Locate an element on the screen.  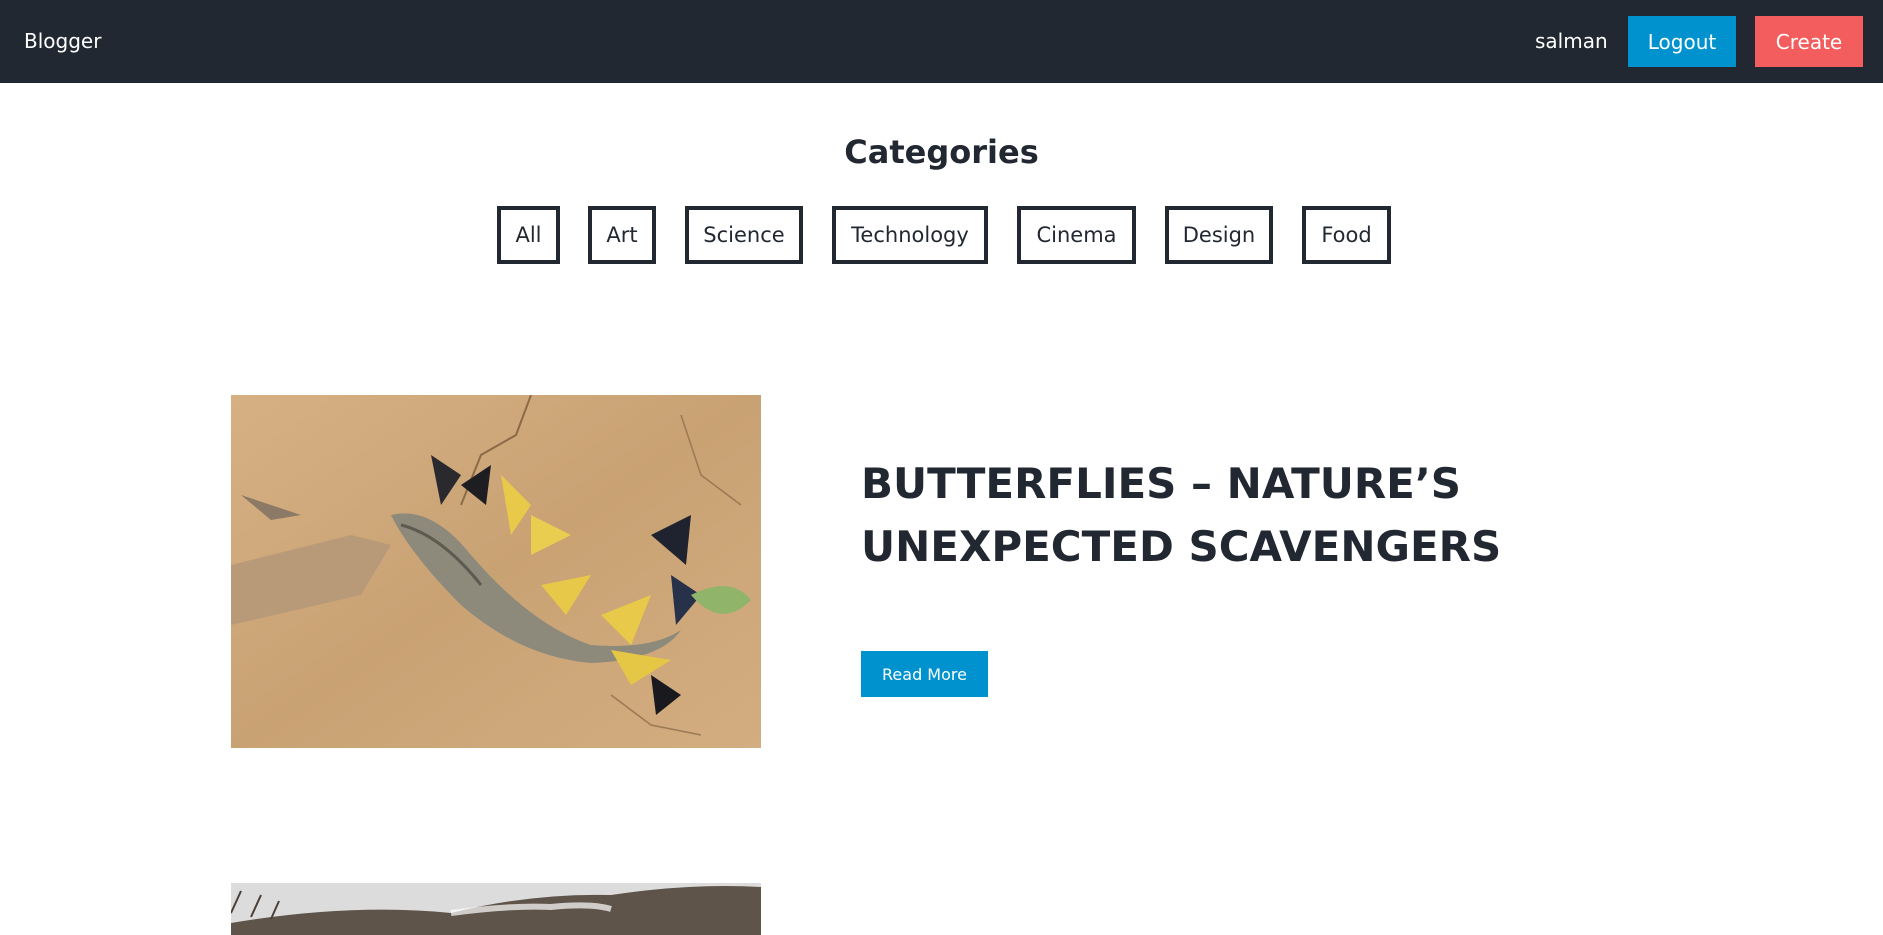
categories-heading: Categories is located at coordinates (941, 152).